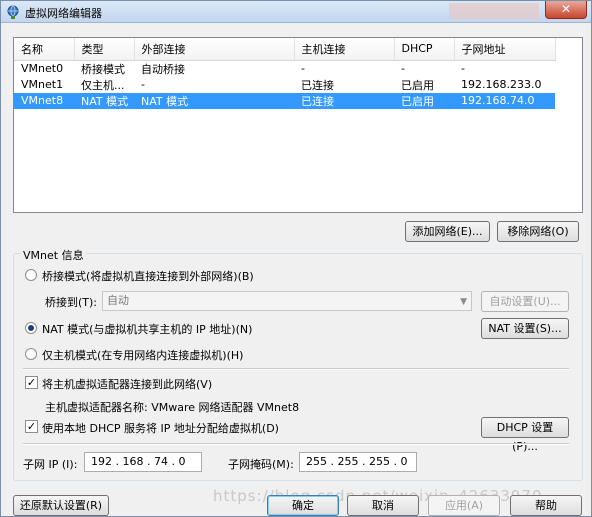 The width and height of the screenshot is (592, 517). I want to click on apply-button: 应用(A), so click(464, 505).